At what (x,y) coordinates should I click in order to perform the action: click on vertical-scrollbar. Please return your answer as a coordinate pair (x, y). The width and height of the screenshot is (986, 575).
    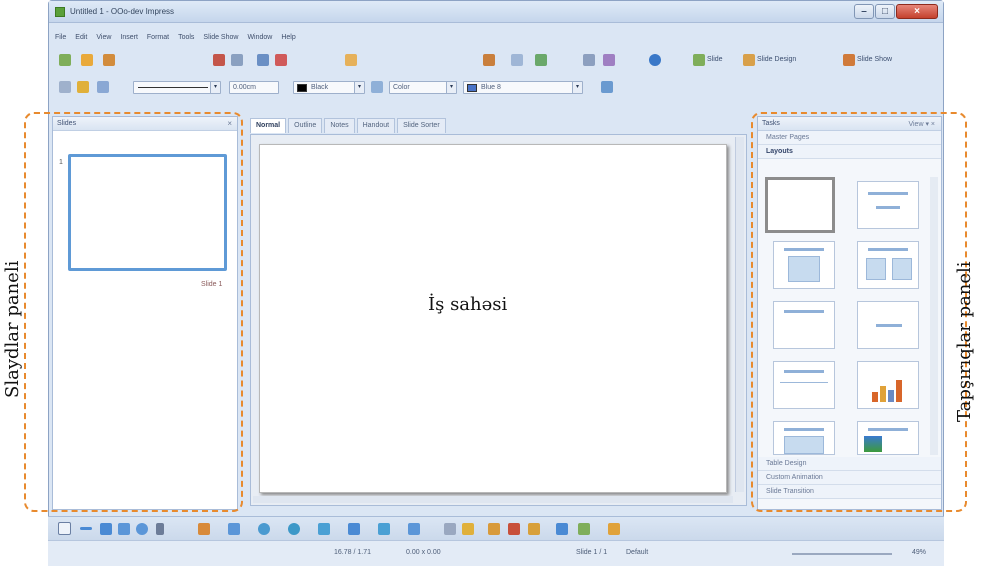
    Looking at the image, I should click on (739, 314).